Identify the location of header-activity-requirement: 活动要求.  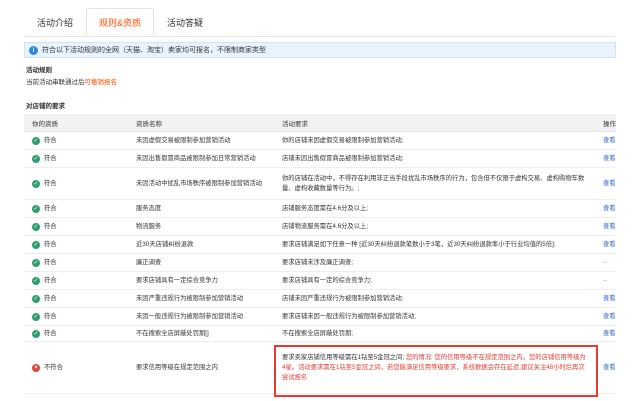
(295, 124).